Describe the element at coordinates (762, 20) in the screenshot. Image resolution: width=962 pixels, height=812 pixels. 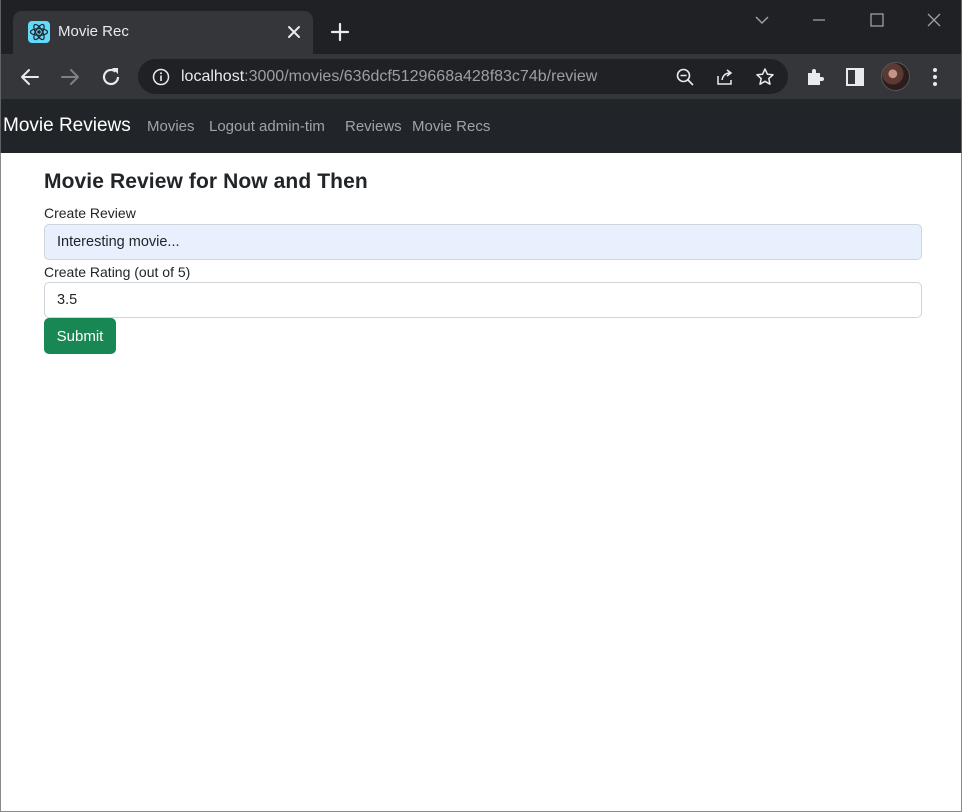
I see `tab-search-chevron-icon` at that location.